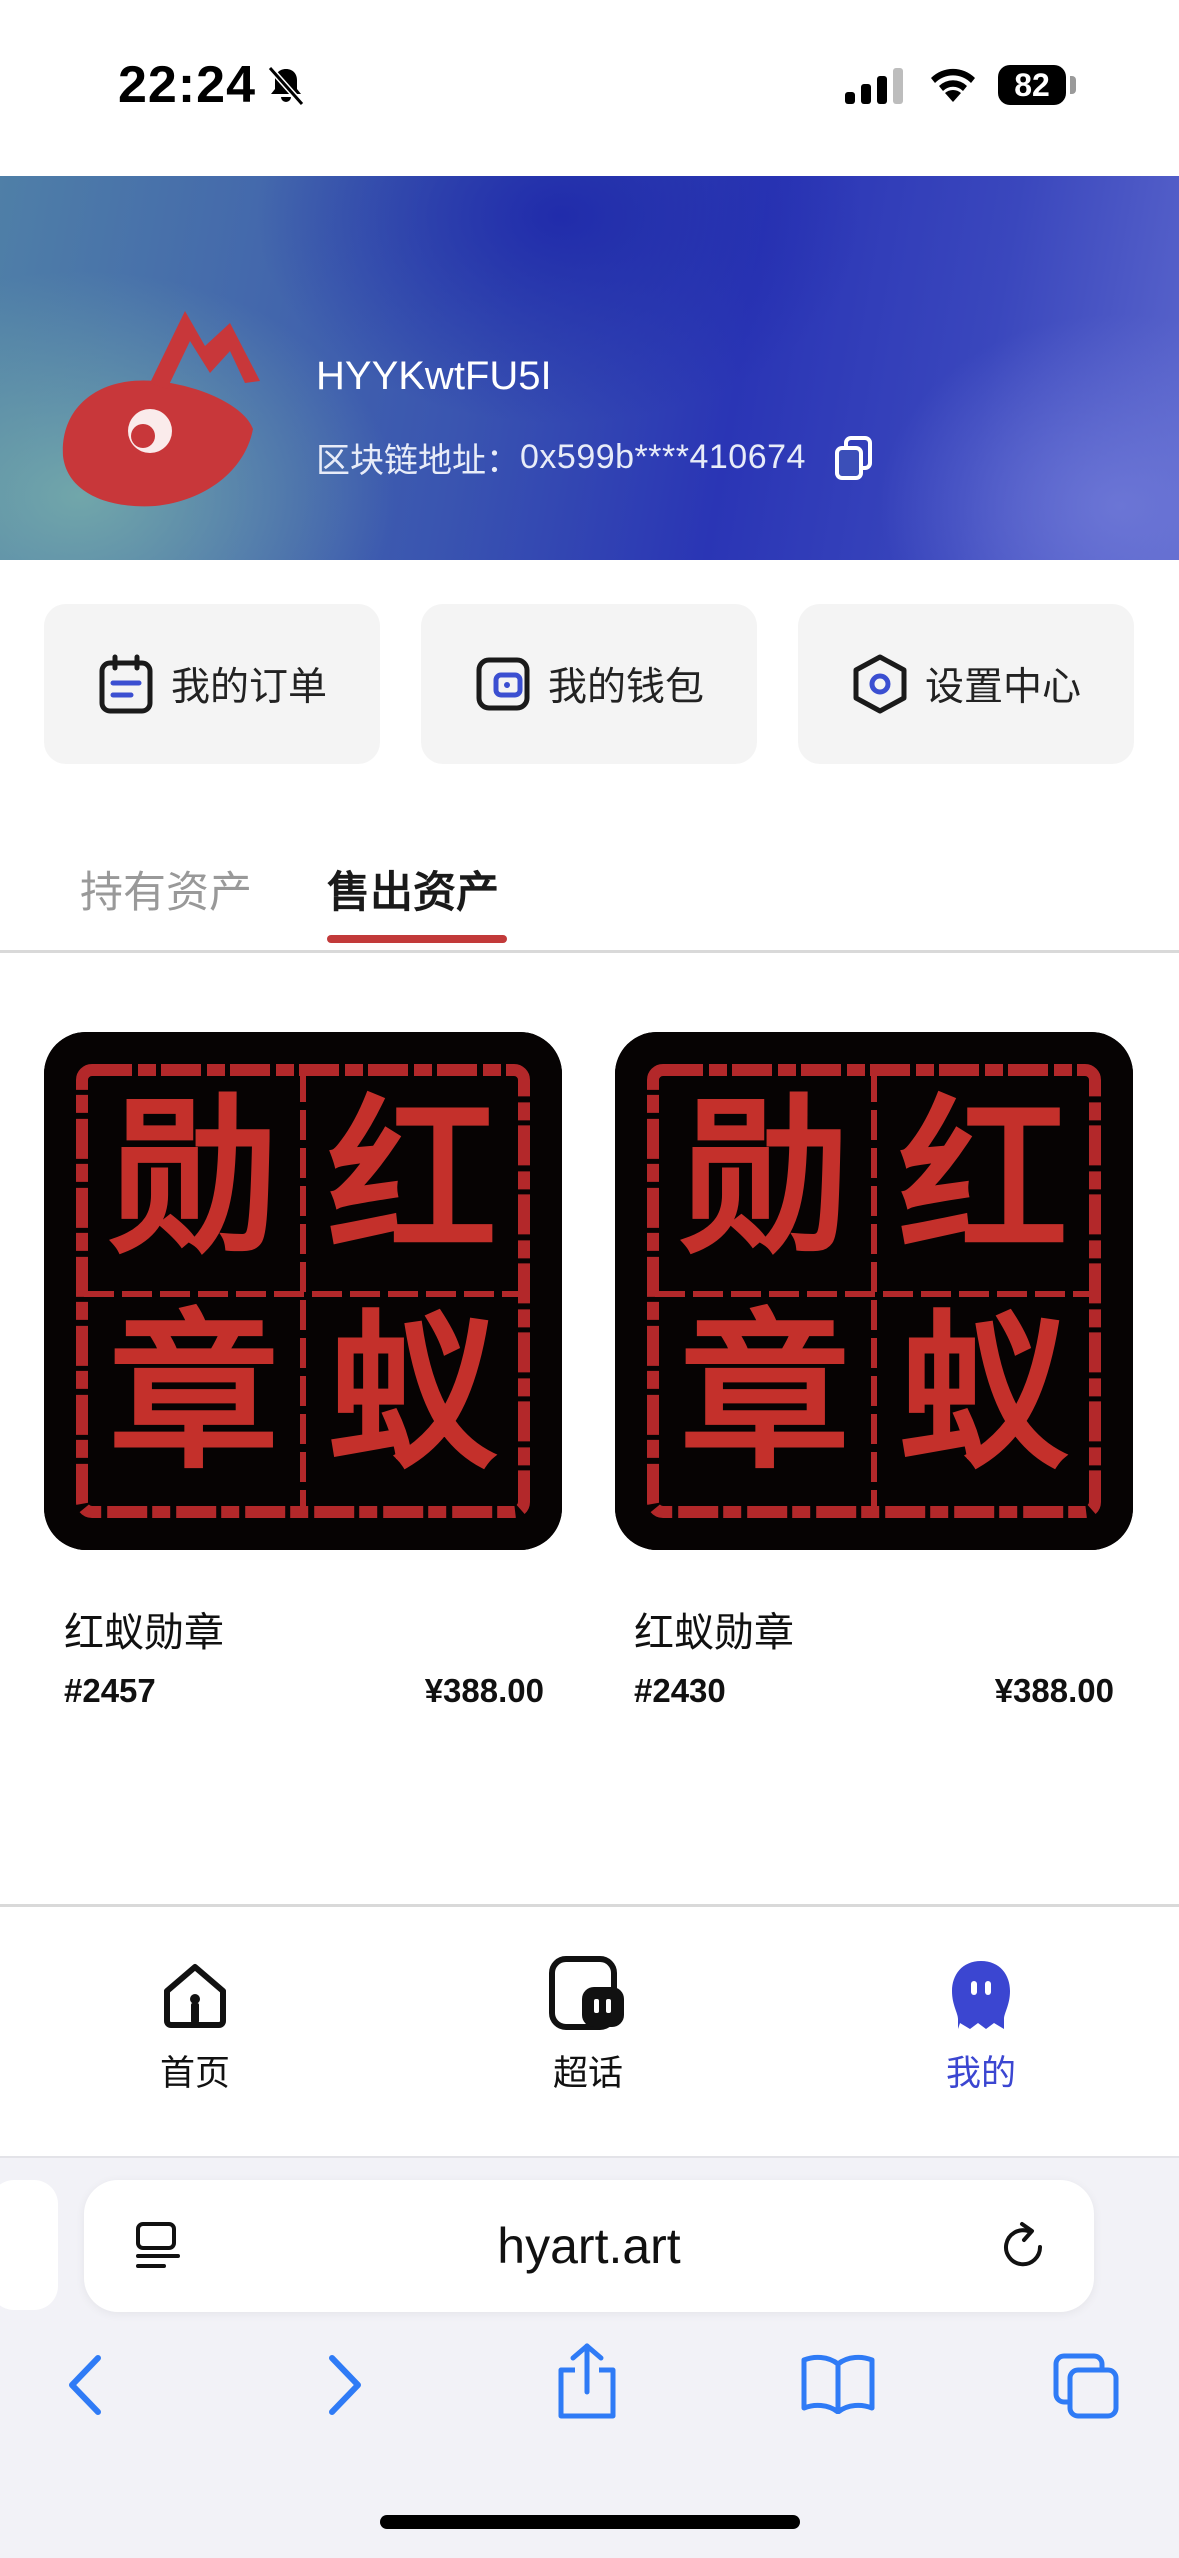 This screenshot has height=2558, width=1179. I want to click on book-icon, so click(838, 2384).